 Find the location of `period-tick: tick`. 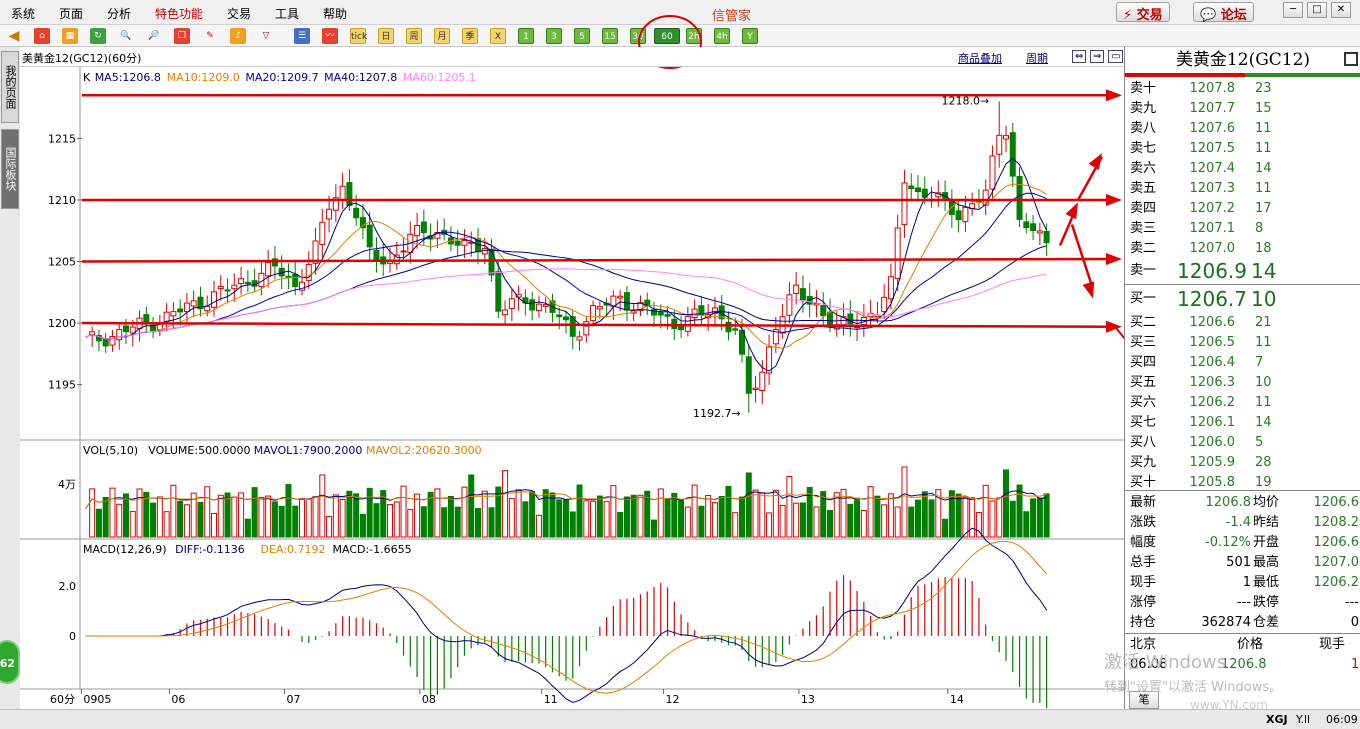

period-tick: tick is located at coordinates (358, 36).